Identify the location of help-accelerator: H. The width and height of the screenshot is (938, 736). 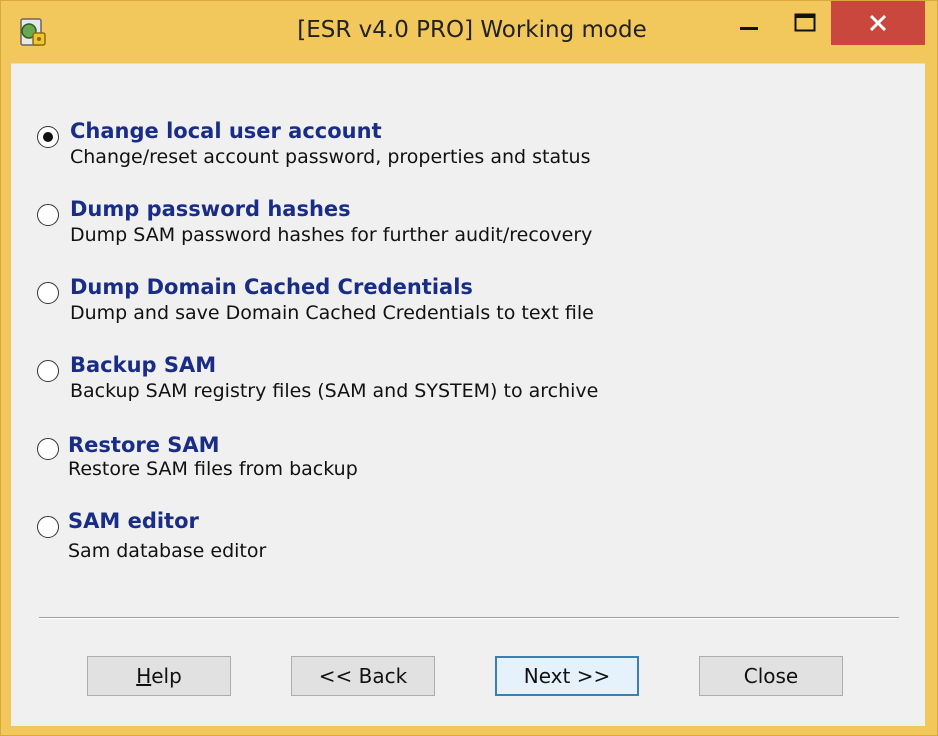
(144, 676).